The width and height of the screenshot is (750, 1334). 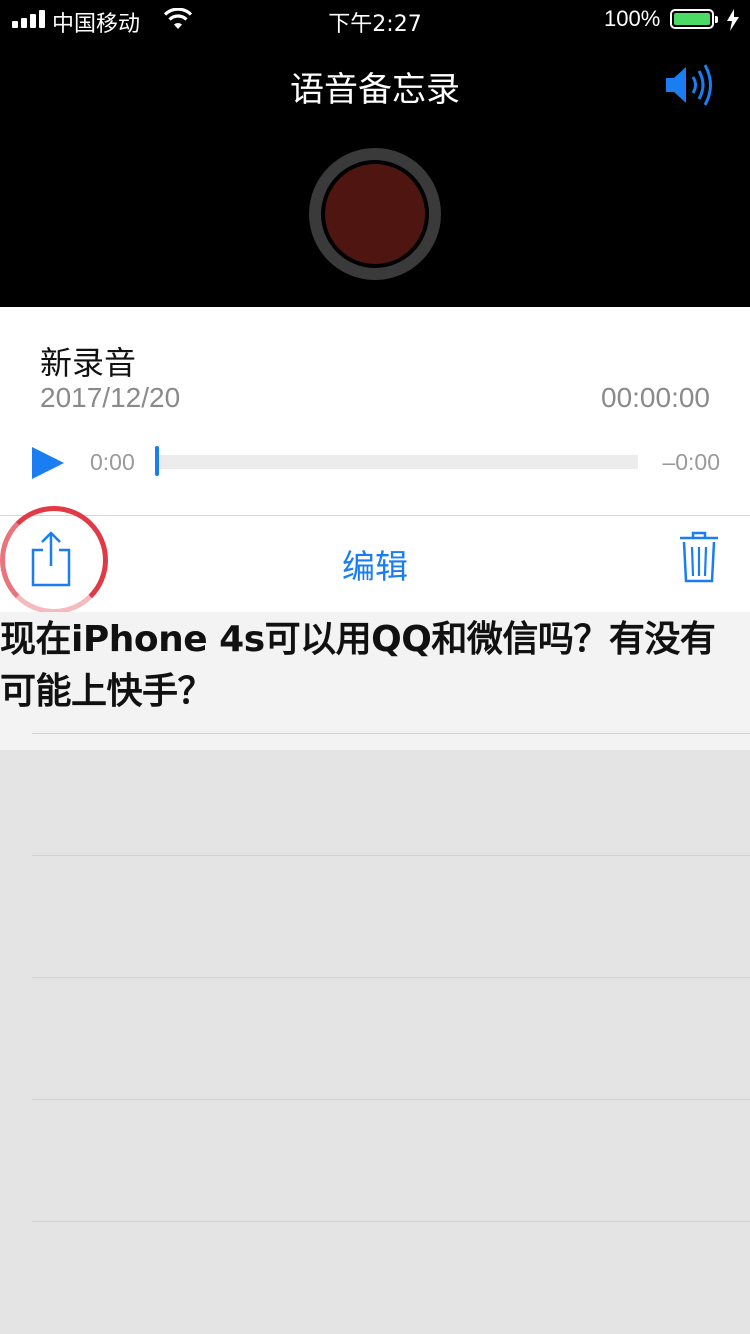 I want to click on caption-text: 现在iPhone 4s可以用QQ和微信吗？有没有可能上快手？, so click(x=358, y=665).